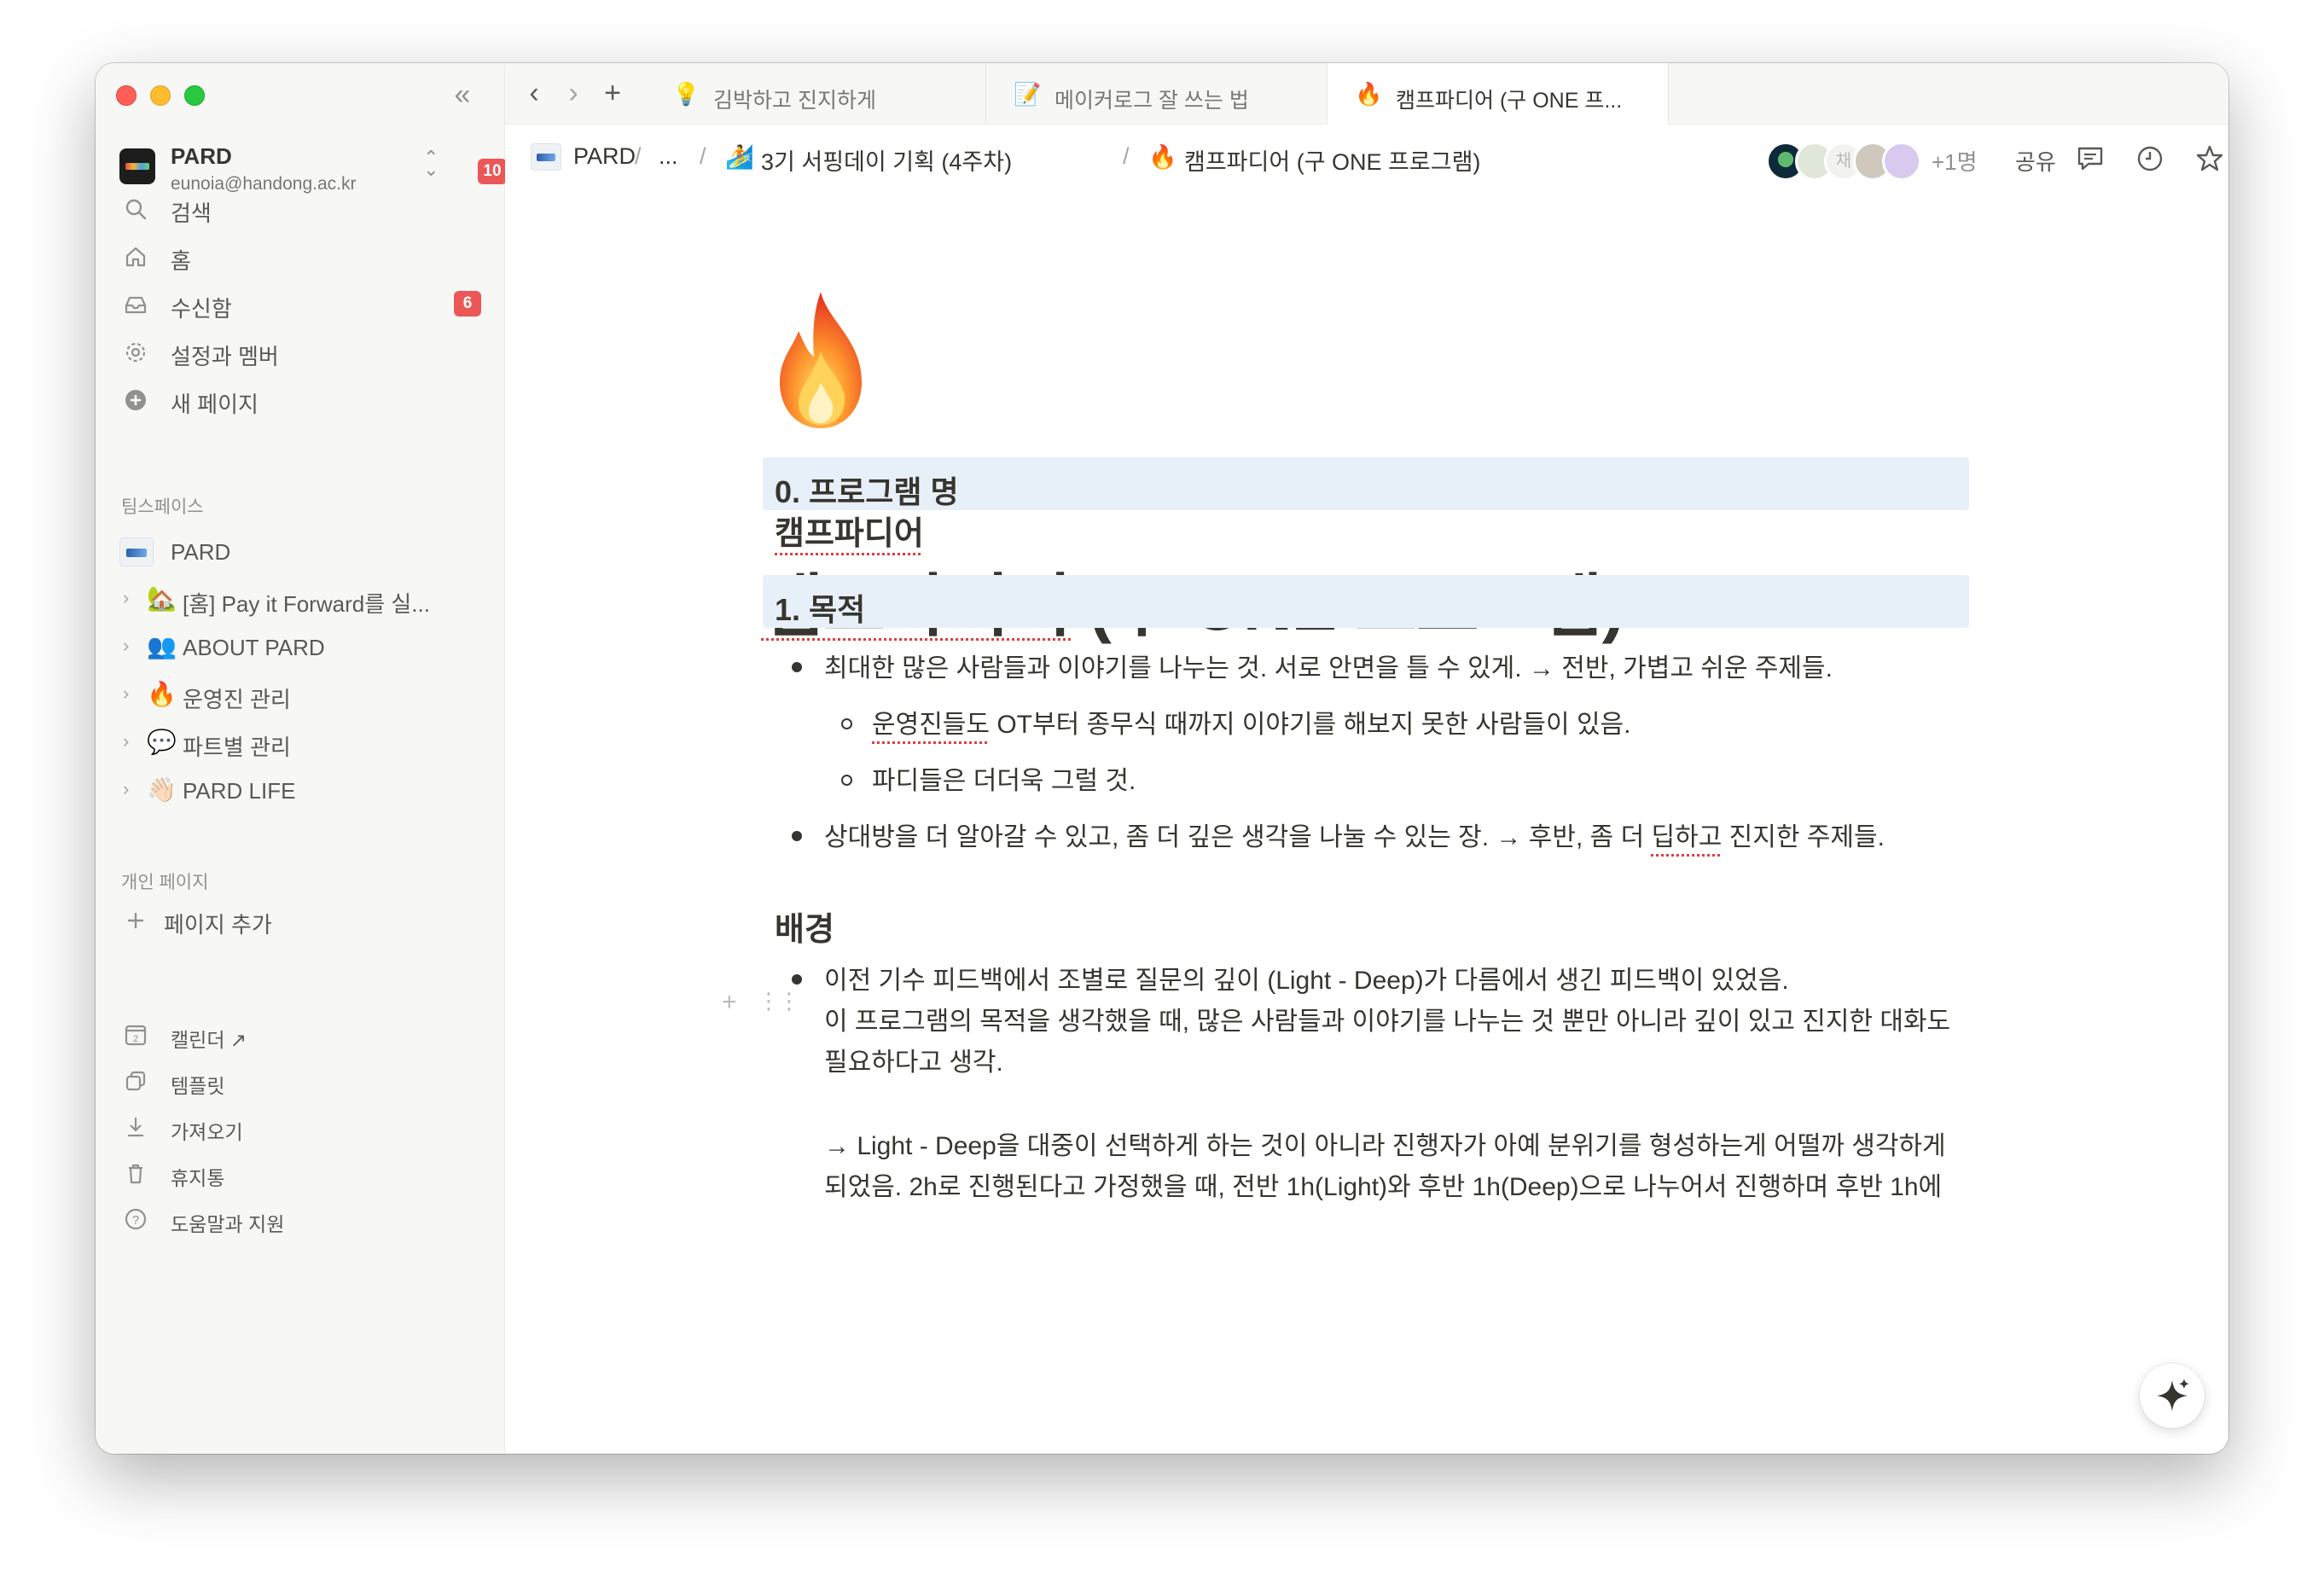 The height and width of the screenshot is (1580, 2324). Describe the element at coordinates (846, 780) in the screenshot. I see `sub-bullet-point` at that location.